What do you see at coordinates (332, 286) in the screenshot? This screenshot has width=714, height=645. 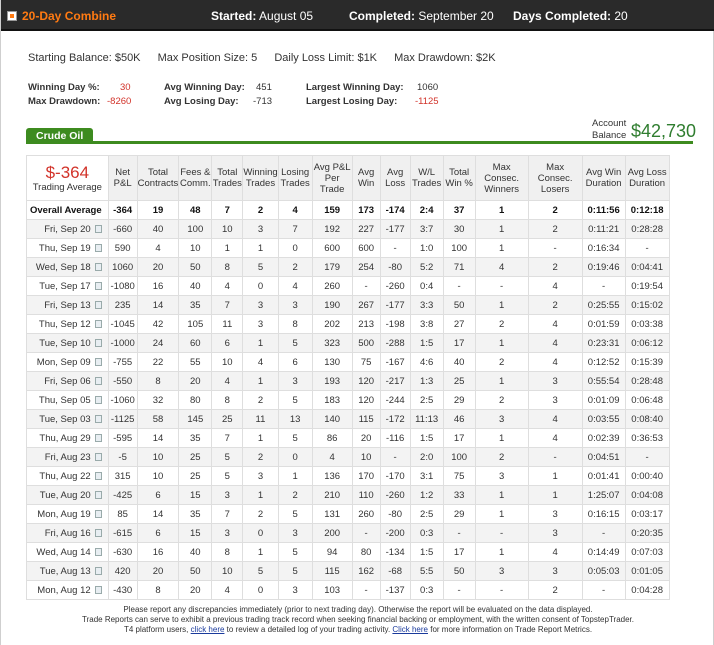 I see `table-cell: 260` at bounding box center [332, 286].